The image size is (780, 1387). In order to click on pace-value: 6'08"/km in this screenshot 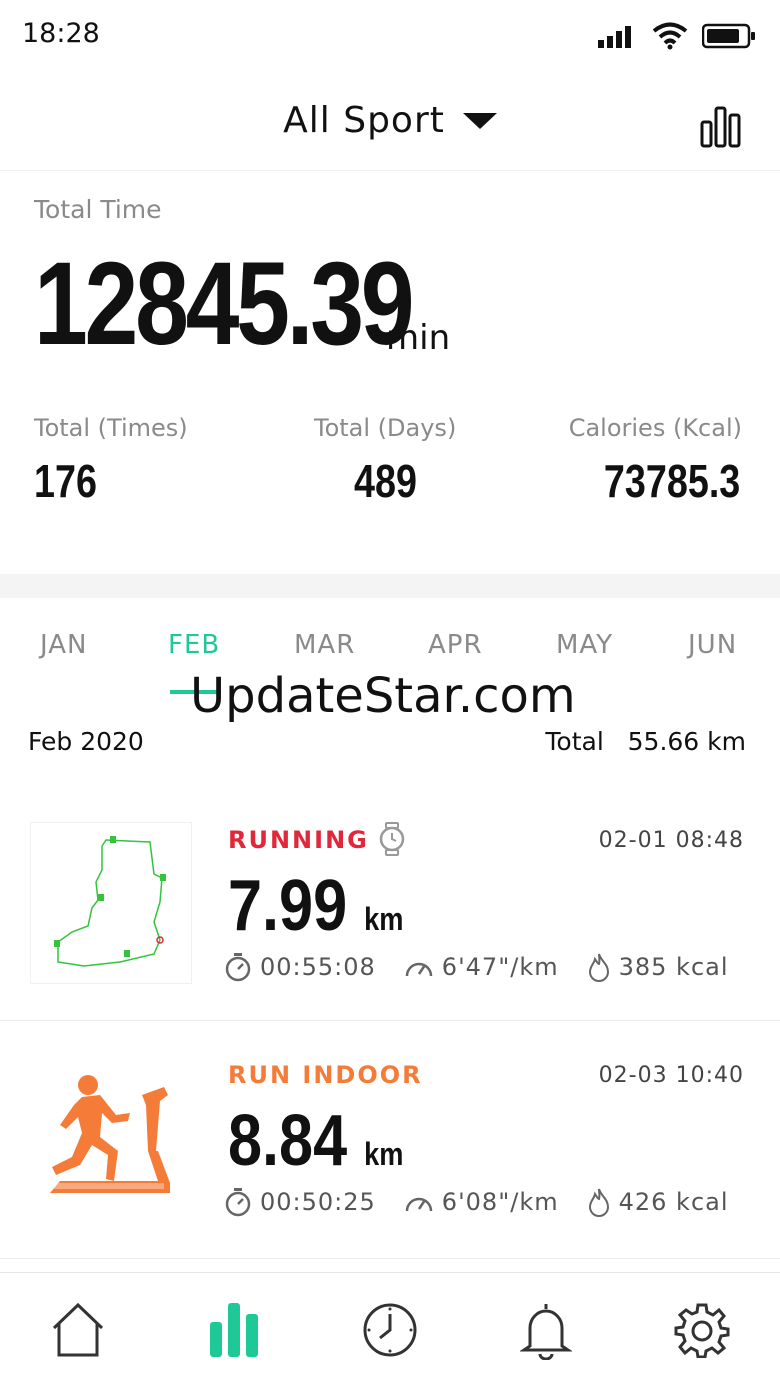, I will do `click(500, 1202)`.